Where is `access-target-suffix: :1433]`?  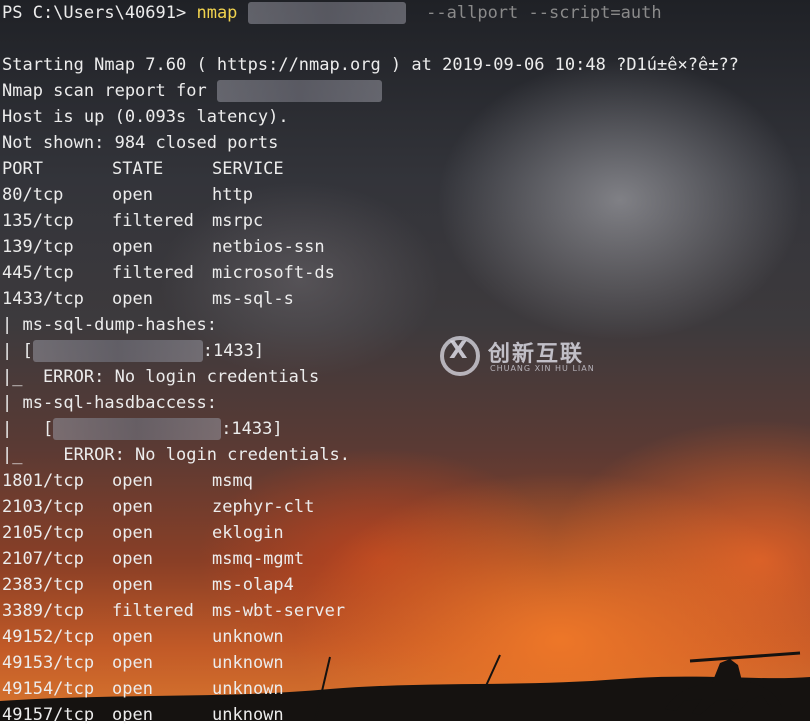 access-target-suffix: :1433] is located at coordinates (252, 429).